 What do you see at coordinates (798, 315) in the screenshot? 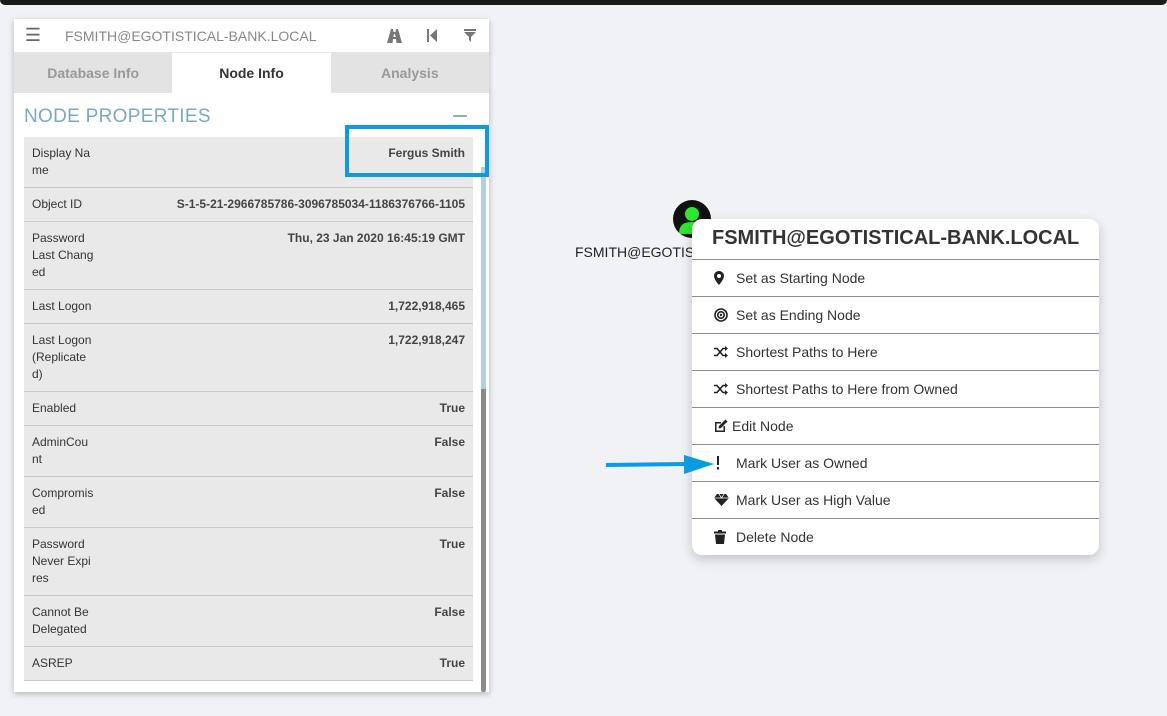
I see `menu-item-label: Set as Ending Node` at bounding box center [798, 315].